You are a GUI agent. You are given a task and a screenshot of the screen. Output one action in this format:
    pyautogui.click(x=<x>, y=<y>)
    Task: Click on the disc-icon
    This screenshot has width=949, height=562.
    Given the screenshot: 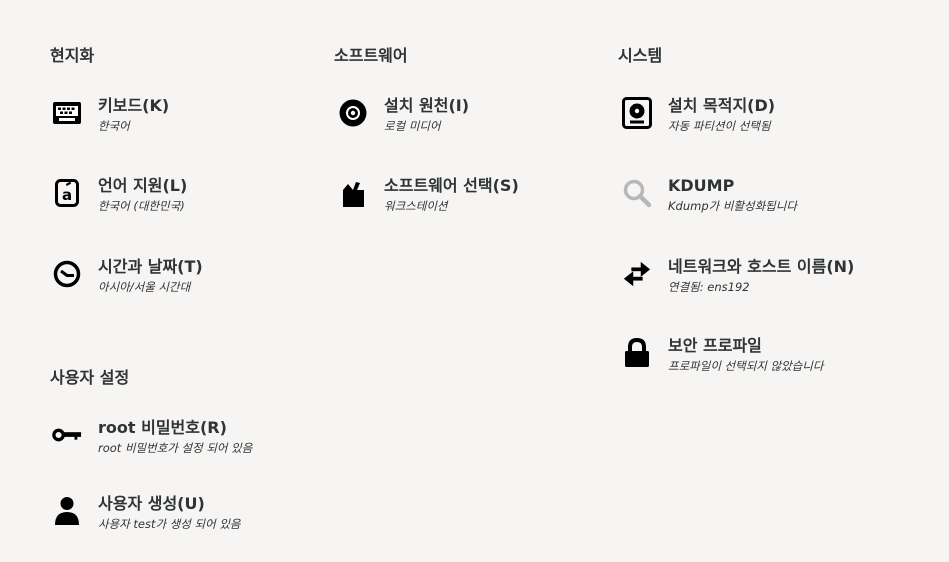 What is the action you would take?
    pyautogui.click(x=353, y=113)
    